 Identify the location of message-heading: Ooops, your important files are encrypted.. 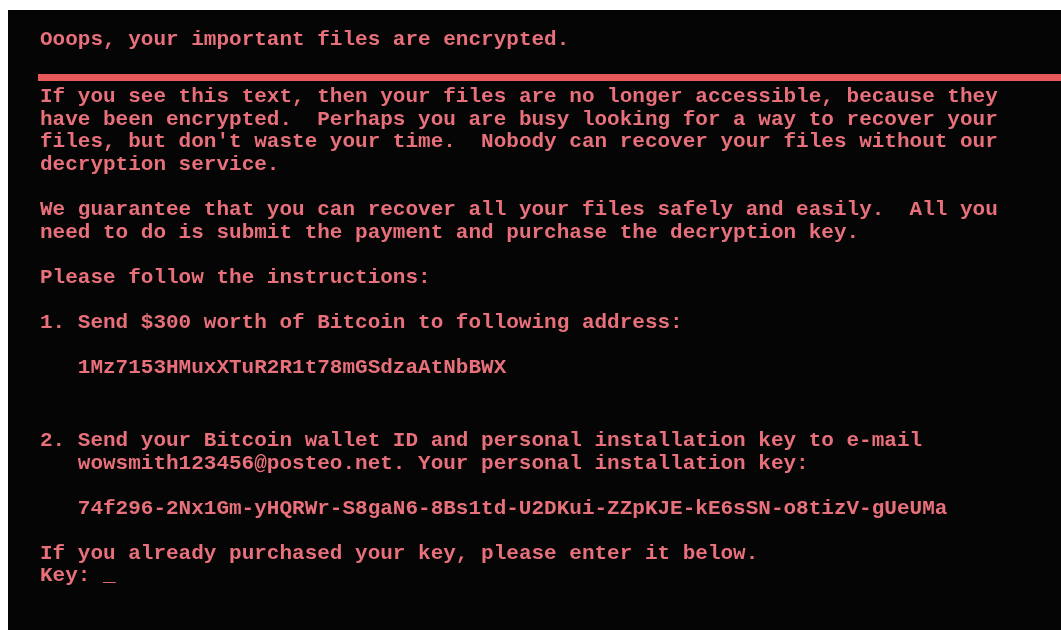
(305, 40).